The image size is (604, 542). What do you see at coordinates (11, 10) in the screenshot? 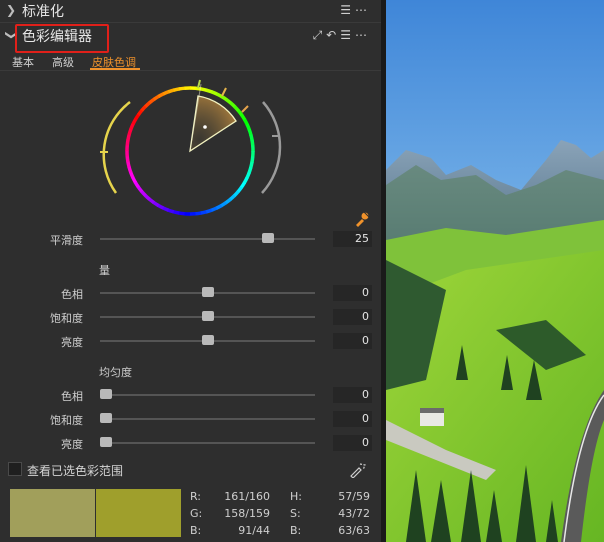
I see `chevron-right-icon: ❯` at bounding box center [11, 10].